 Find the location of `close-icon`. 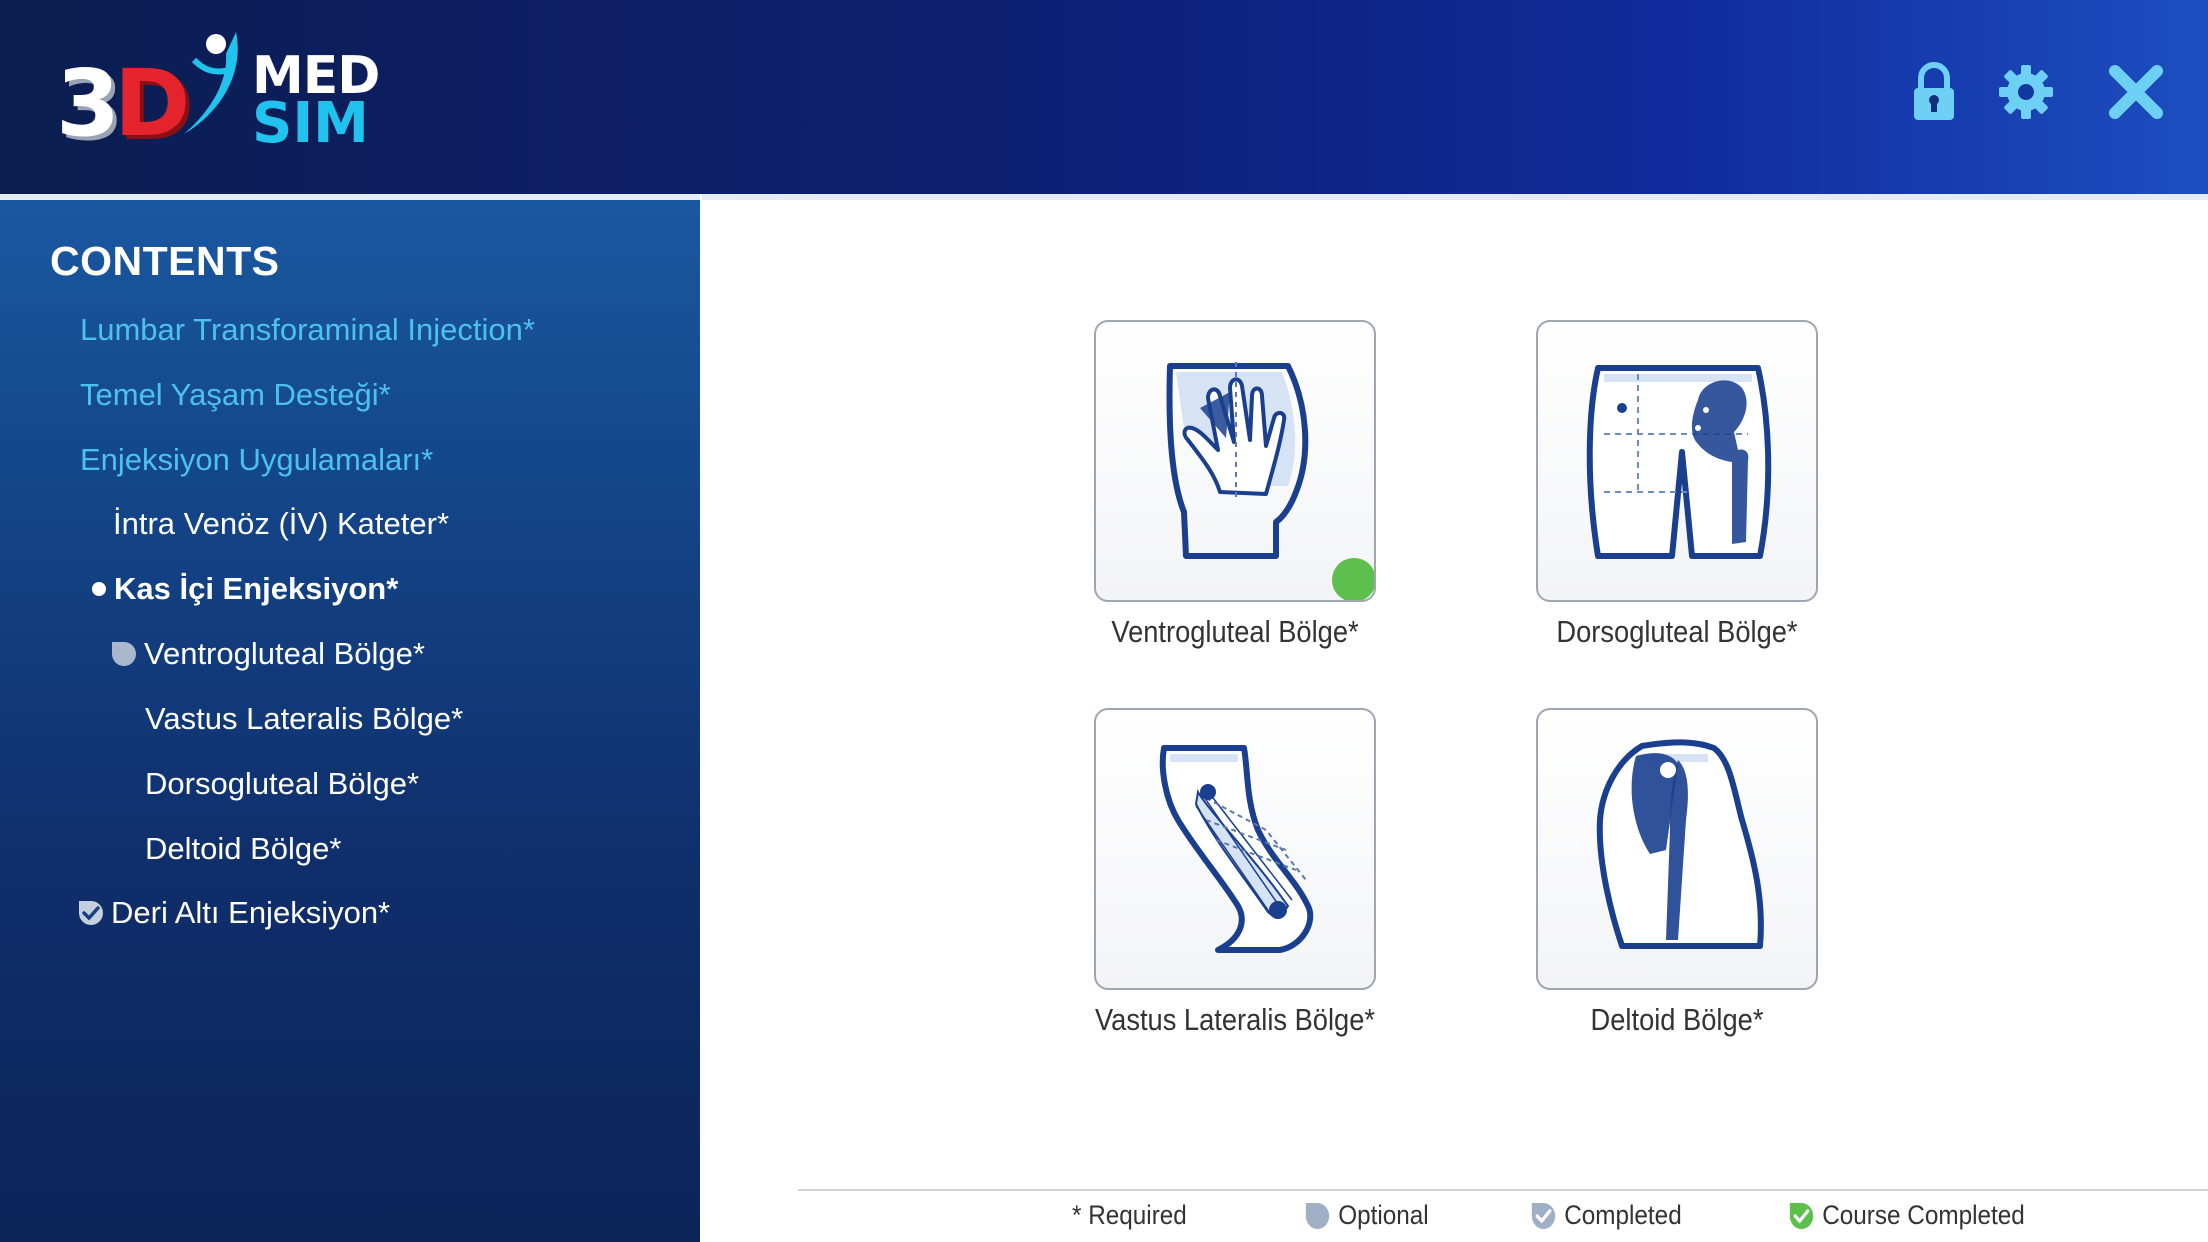

close-icon is located at coordinates (2136, 92).